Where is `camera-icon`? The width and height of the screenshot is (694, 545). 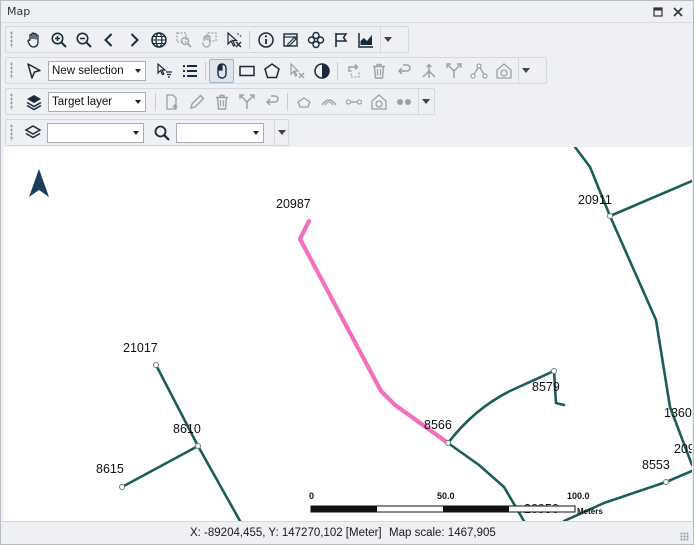
camera-icon is located at coordinates (378, 101).